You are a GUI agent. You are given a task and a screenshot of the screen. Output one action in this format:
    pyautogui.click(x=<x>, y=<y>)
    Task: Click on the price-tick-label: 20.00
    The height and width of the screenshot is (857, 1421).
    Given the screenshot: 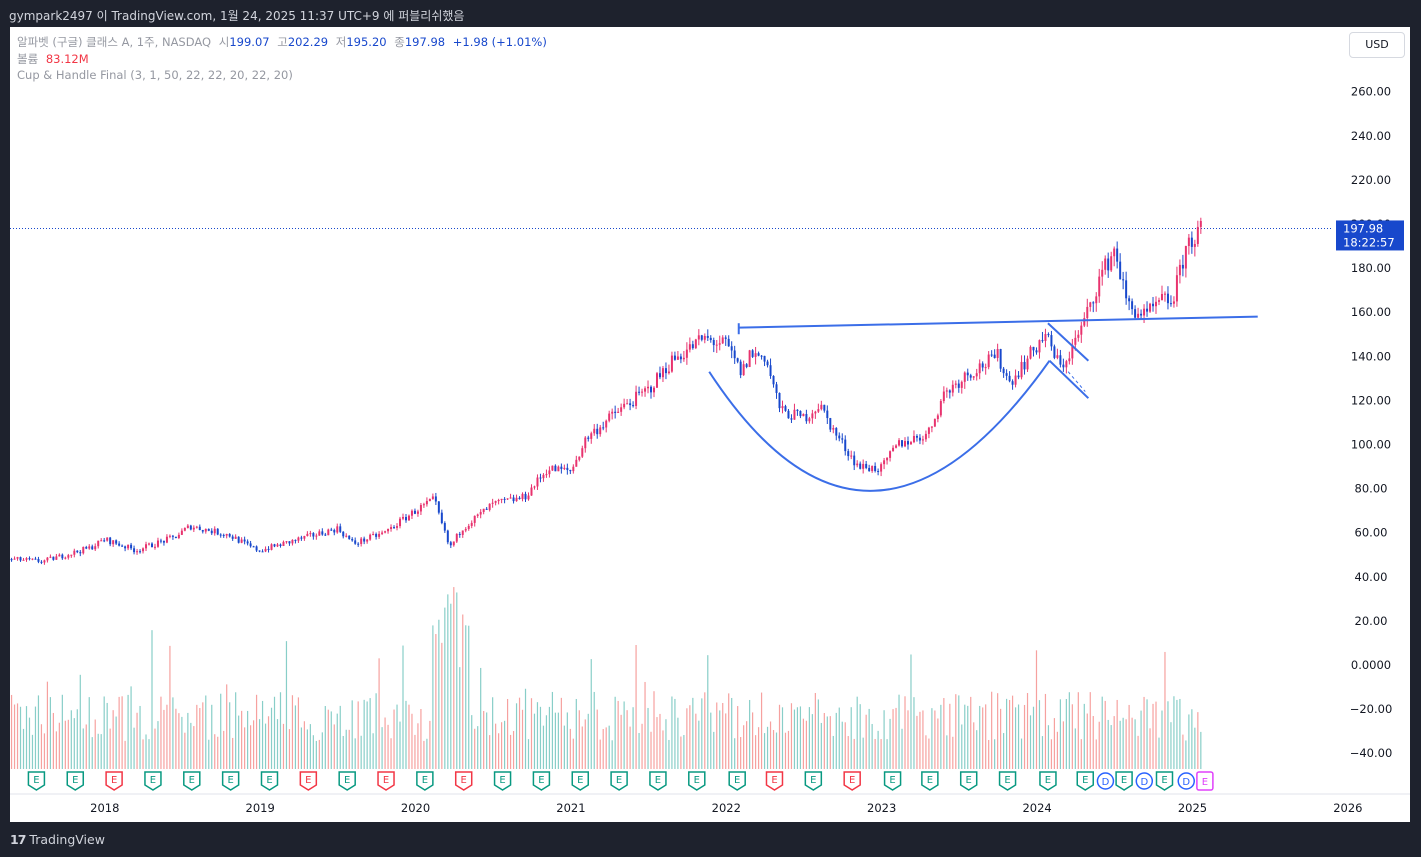 What is the action you would take?
    pyautogui.click(x=1371, y=621)
    